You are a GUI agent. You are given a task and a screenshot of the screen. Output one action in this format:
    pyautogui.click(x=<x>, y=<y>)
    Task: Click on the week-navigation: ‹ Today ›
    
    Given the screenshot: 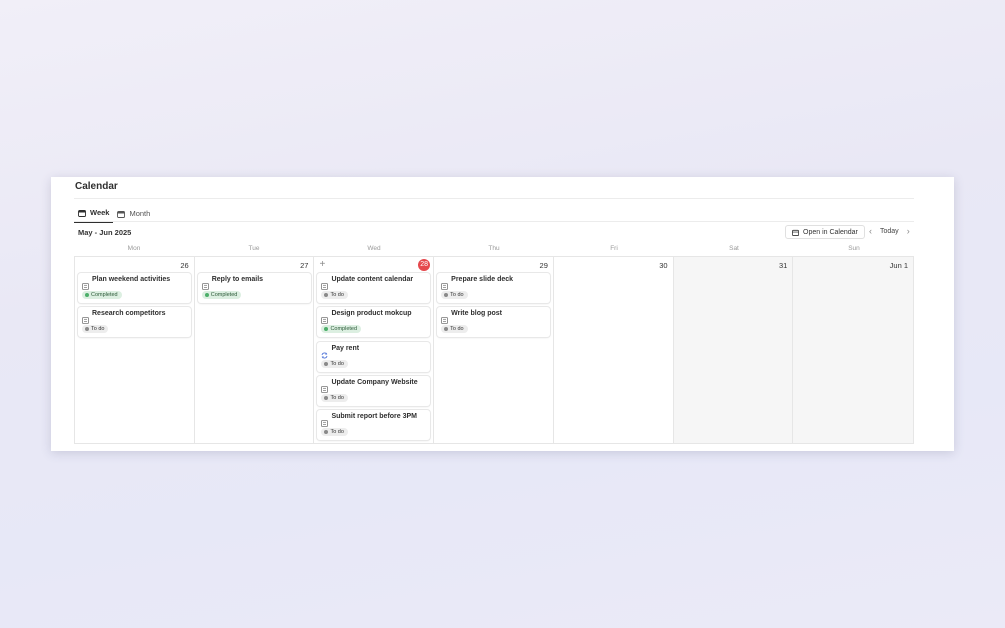 What is the action you would take?
    pyautogui.click(x=889, y=231)
    